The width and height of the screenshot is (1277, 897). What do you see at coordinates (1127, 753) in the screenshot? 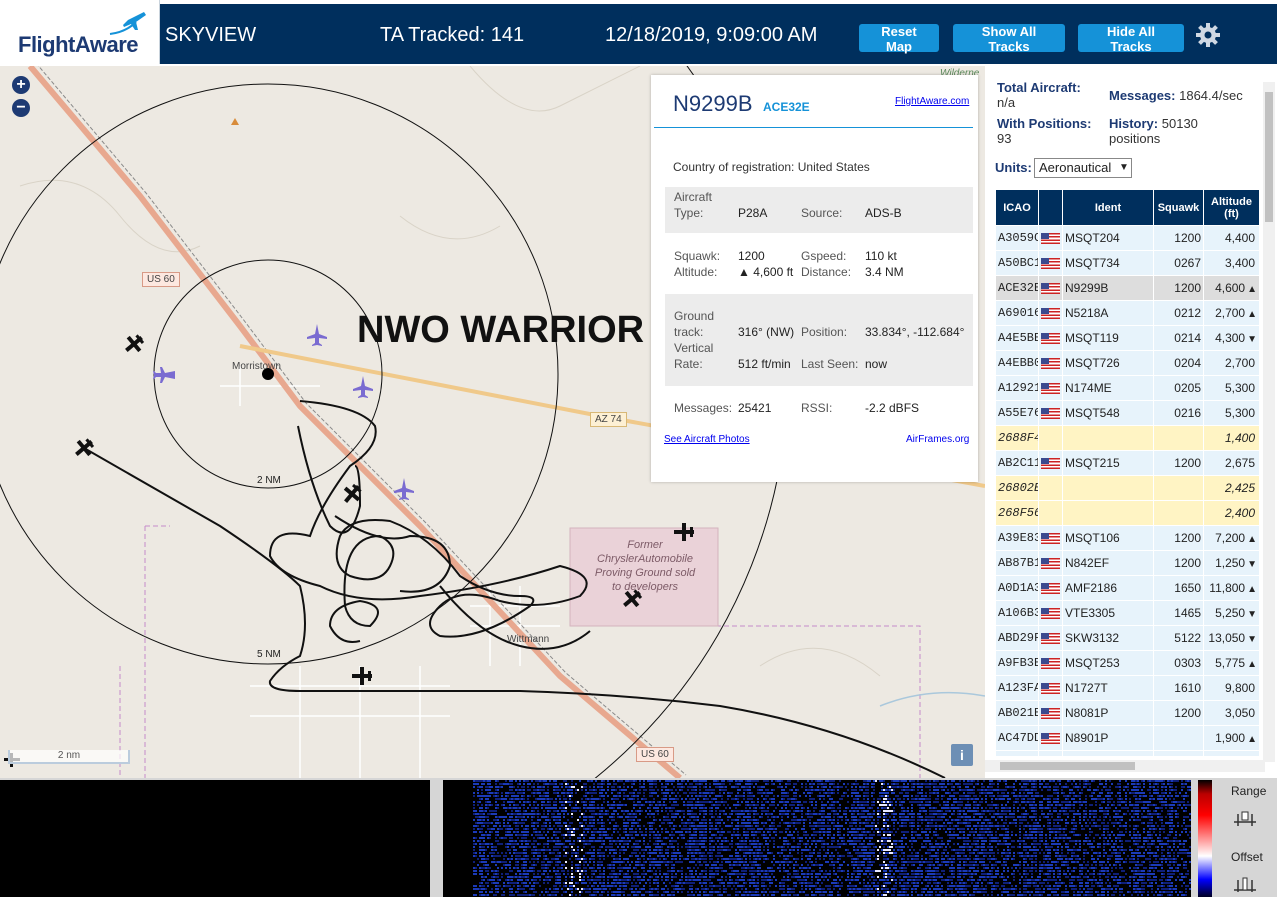
I see `table-row: AB8043 N840EF12001,875▲` at bounding box center [1127, 753].